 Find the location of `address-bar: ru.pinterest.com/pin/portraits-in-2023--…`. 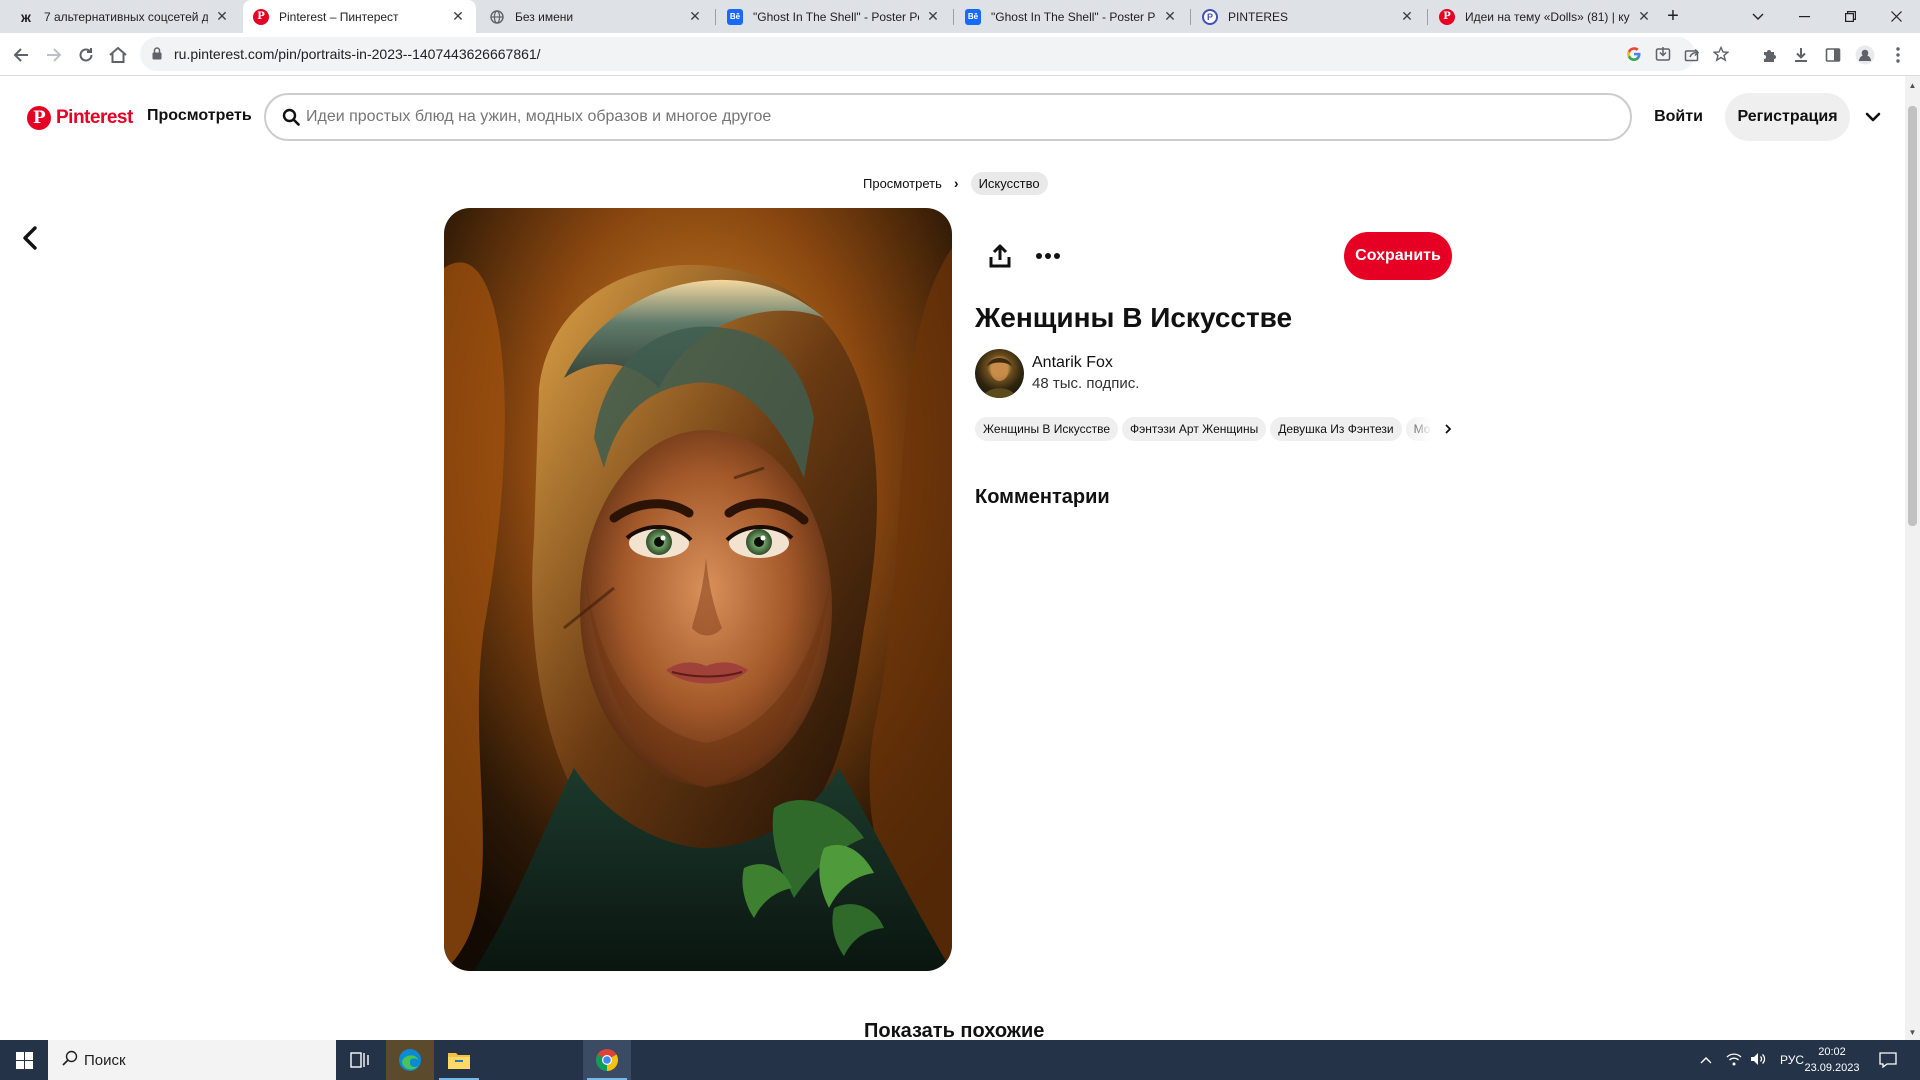

address-bar: ru.pinterest.com/pin/portraits-in-2023--… is located at coordinates (934, 54).